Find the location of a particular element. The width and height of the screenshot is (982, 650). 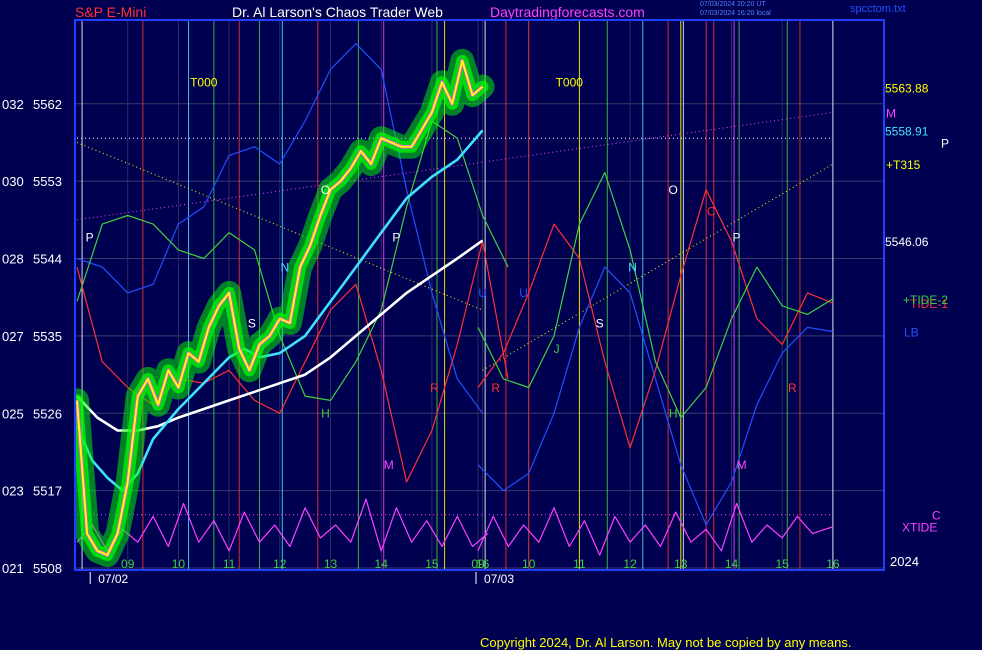

y-tick-price: 5553 is located at coordinates (47, 181).